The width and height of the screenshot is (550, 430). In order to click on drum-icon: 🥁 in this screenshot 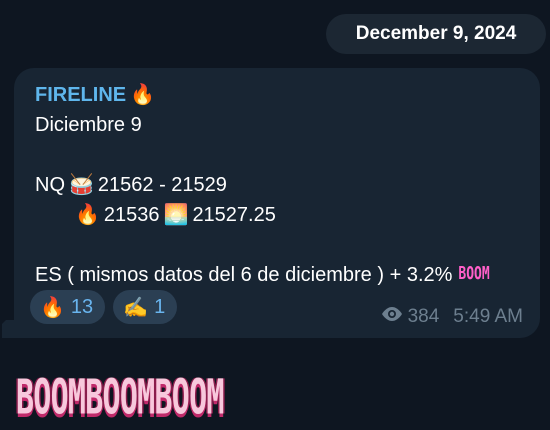, I will do `click(81, 185)`.